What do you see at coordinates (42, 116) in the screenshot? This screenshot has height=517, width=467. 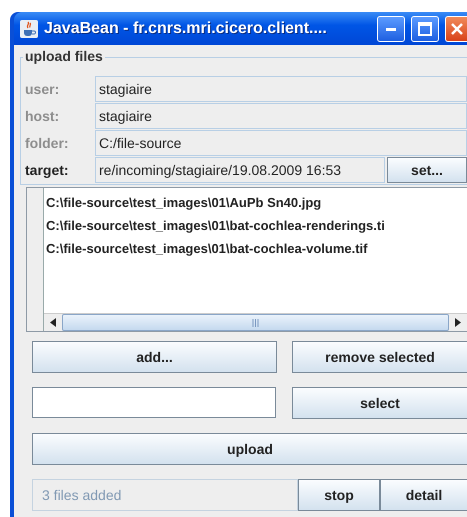 I see `field-label: host:` at bounding box center [42, 116].